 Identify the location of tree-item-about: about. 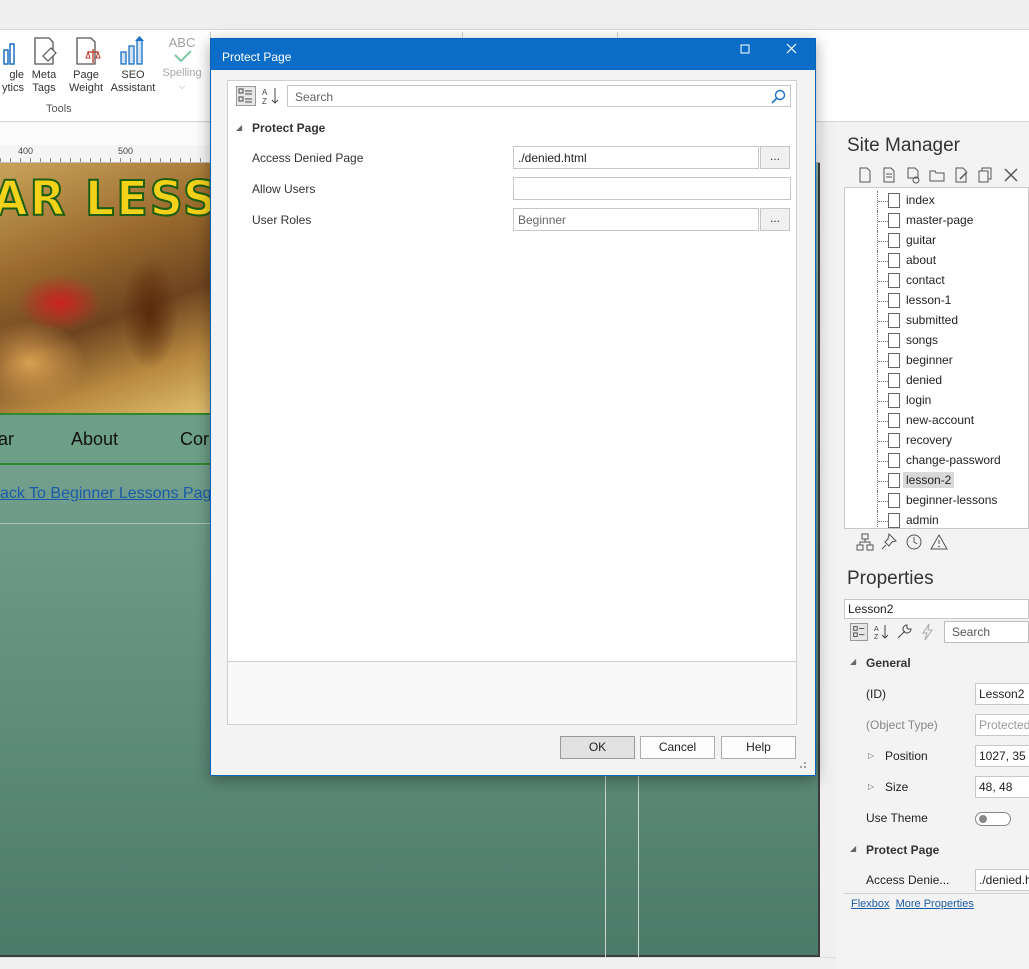
(936, 261).